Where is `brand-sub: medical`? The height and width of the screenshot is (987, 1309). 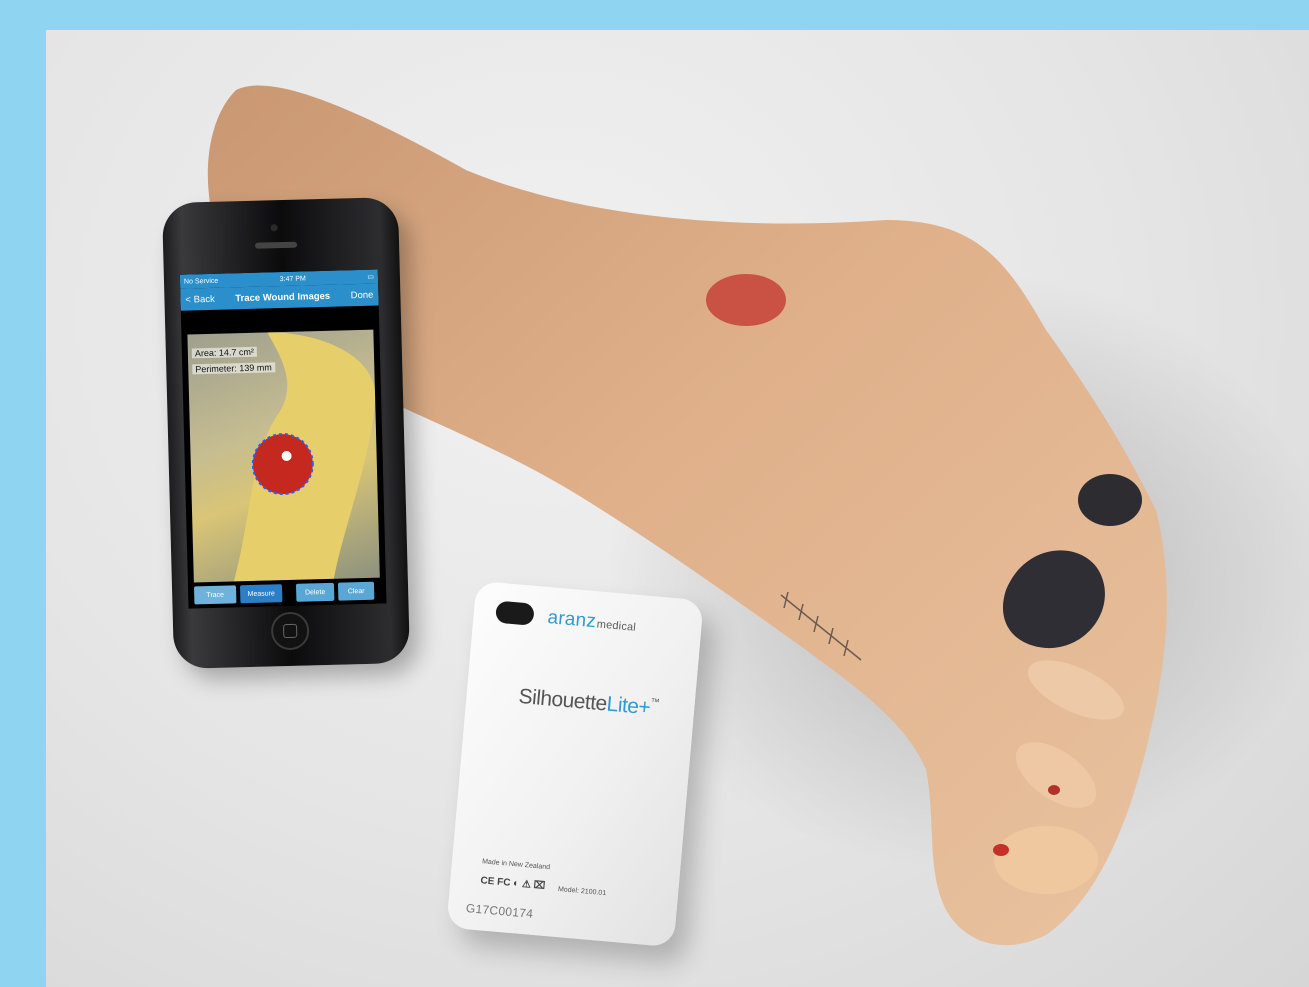
brand-sub: medical is located at coordinates (616, 626).